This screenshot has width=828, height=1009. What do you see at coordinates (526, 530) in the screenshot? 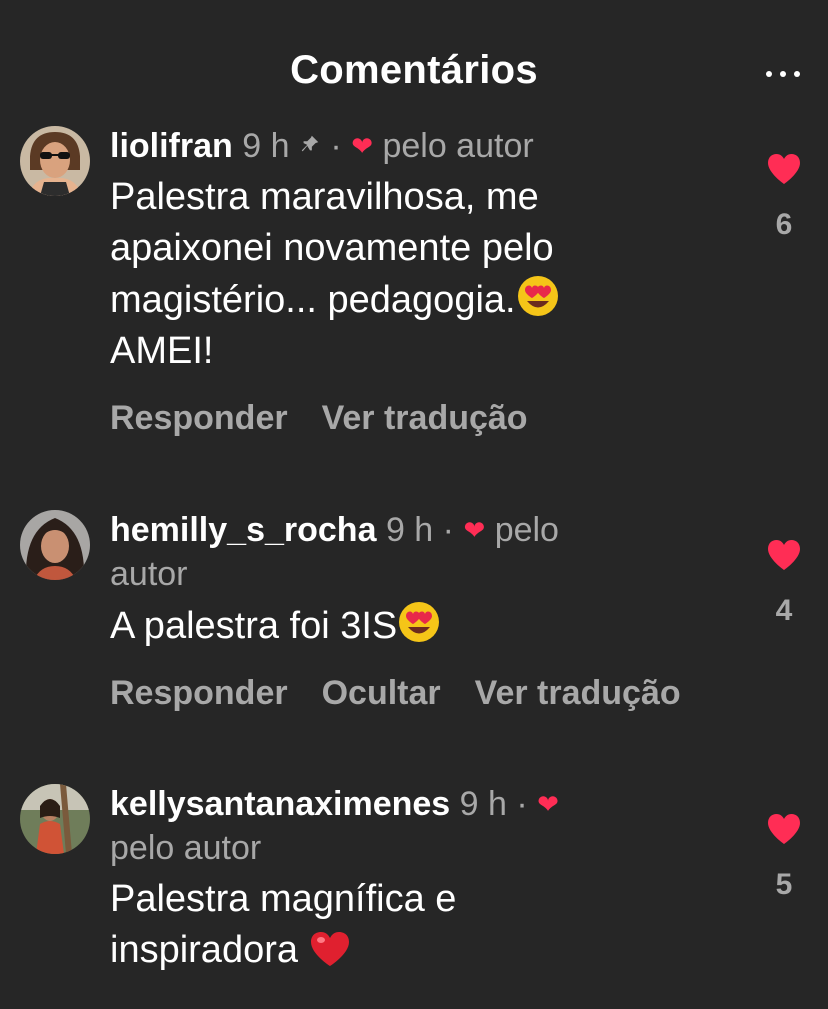
I see `liked-by-author: pelo` at bounding box center [526, 530].